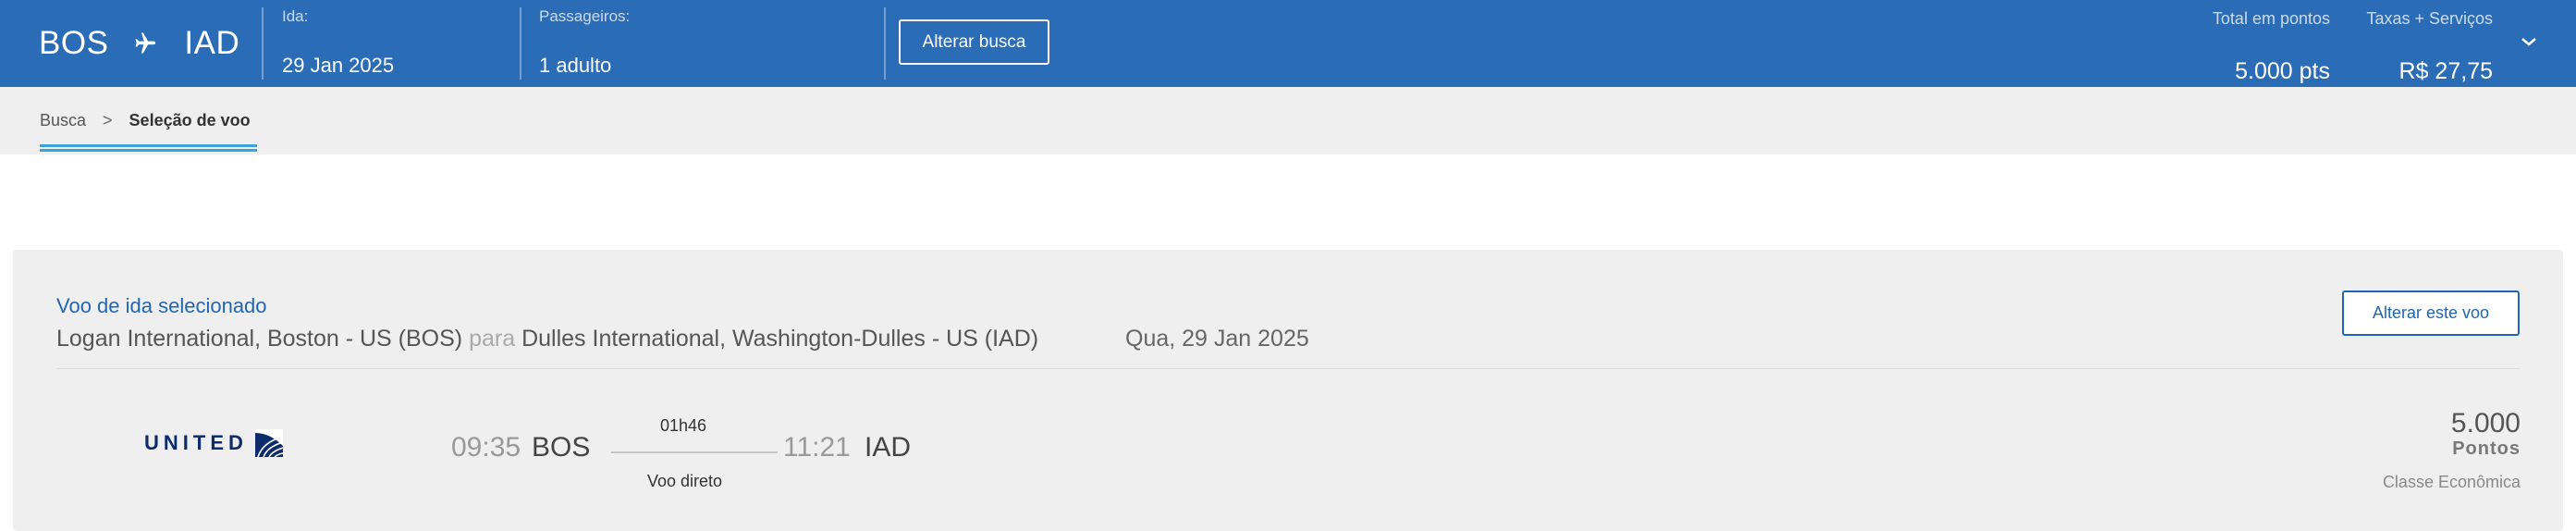 The image size is (2576, 531). What do you see at coordinates (338, 42) in the screenshot?
I see `departure-date-field: Ida: 29 Jan 2025` at bounding box center [338, 42].